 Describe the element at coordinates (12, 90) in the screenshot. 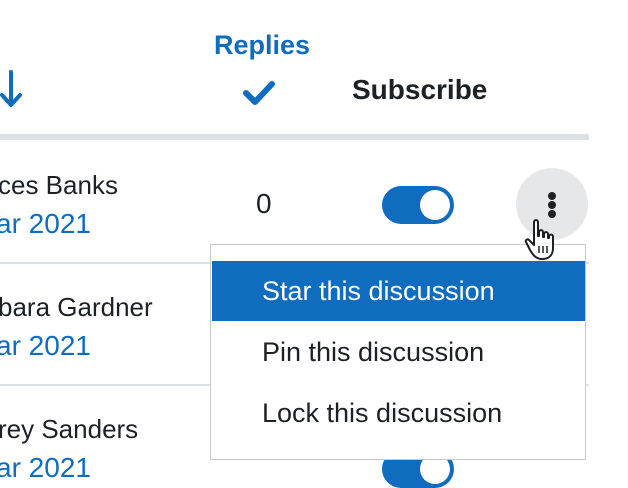

I see `sort-down-arrow-icon` at that location.